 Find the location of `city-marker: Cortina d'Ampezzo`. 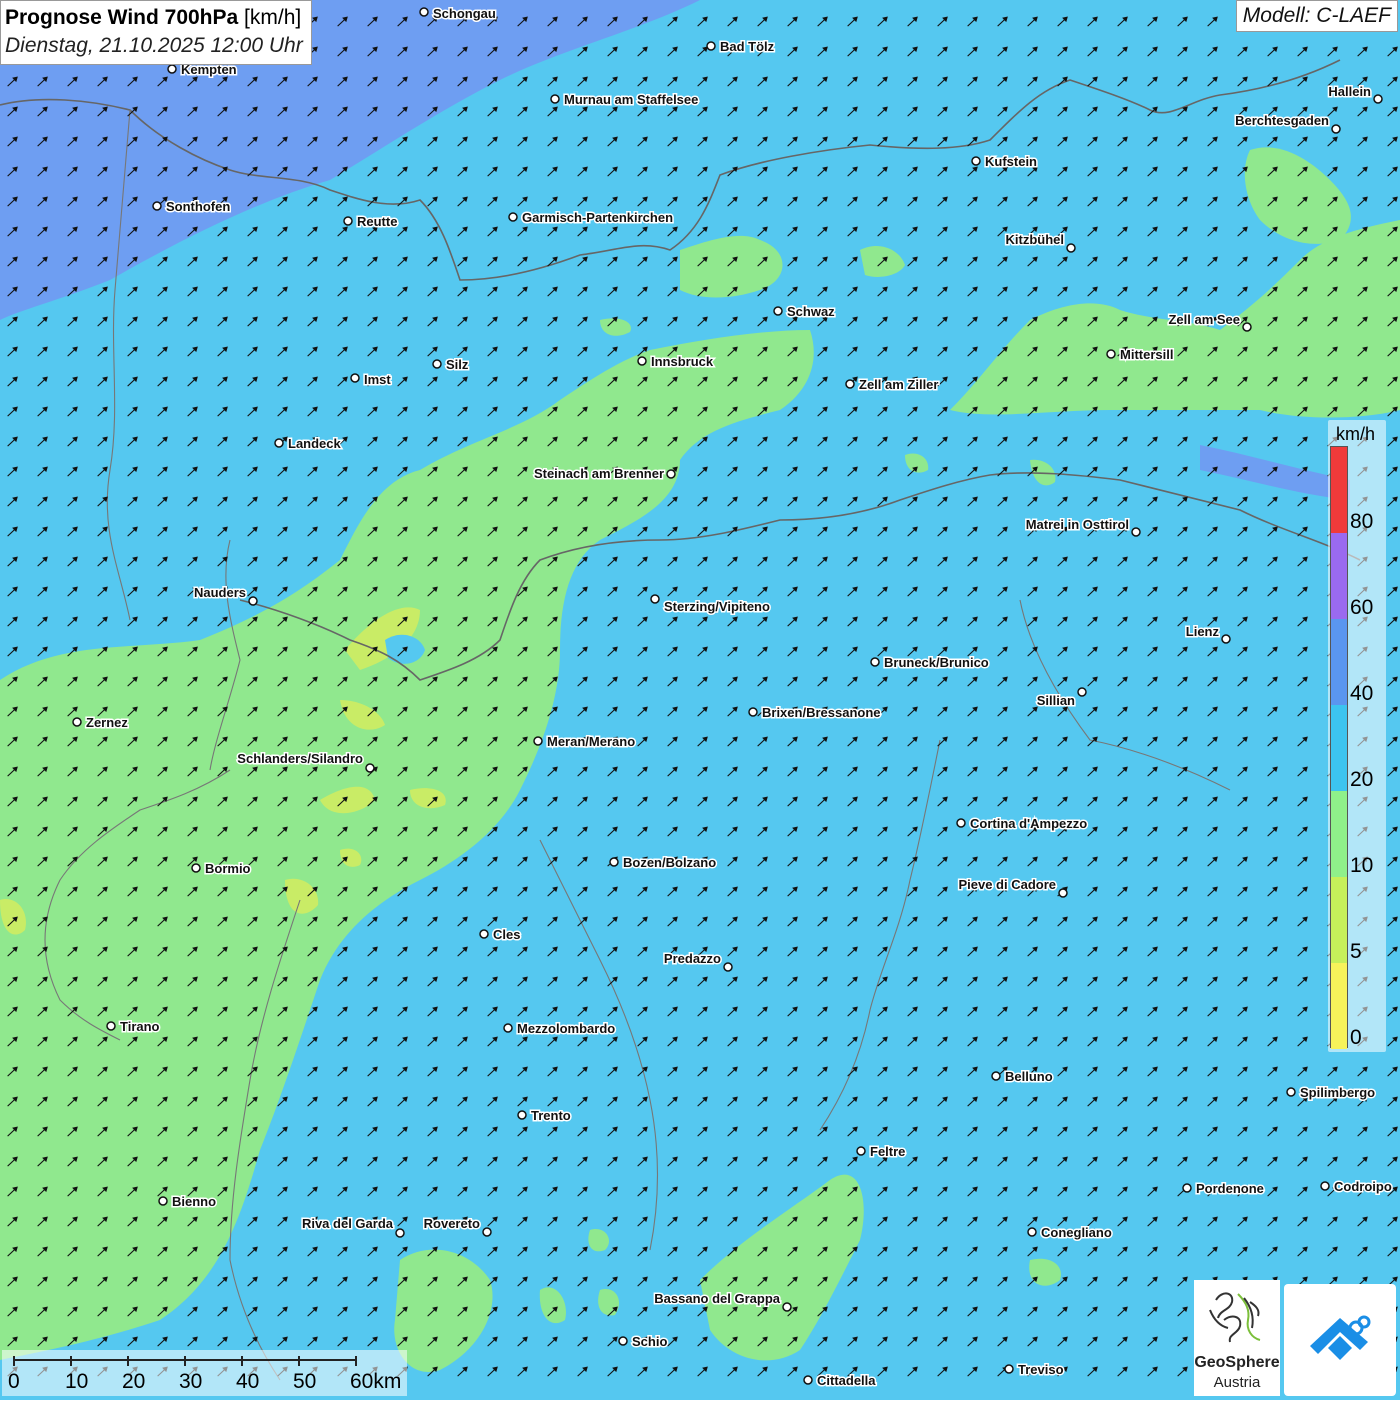

city-marker: Cortina d'Ampezzo is located at coordinates (1022, 824).